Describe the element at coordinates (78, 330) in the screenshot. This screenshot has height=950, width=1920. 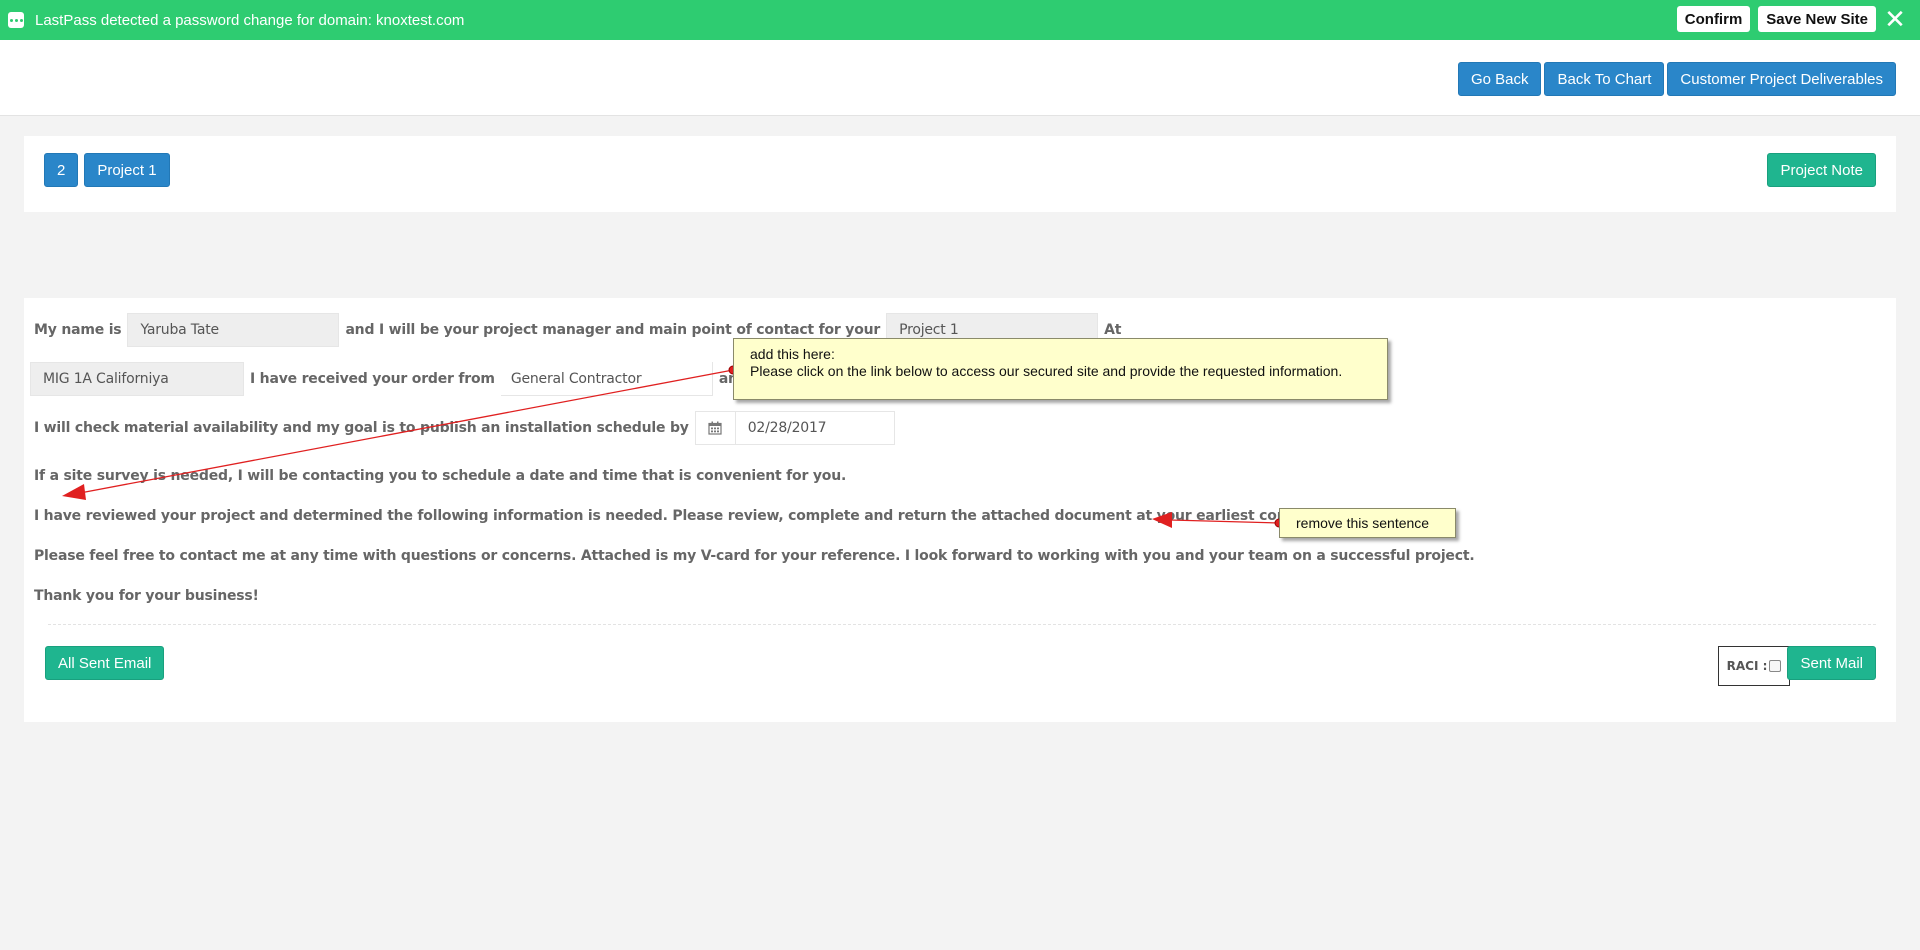
I see `line1-prefix: My name is` at that location.